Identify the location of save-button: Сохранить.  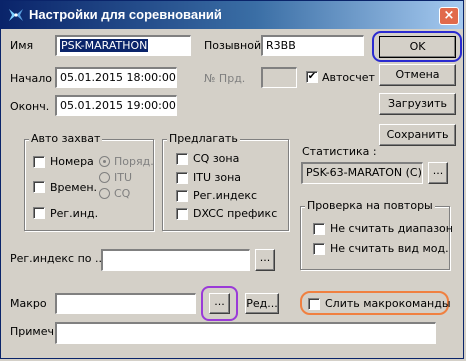
(417, 135).